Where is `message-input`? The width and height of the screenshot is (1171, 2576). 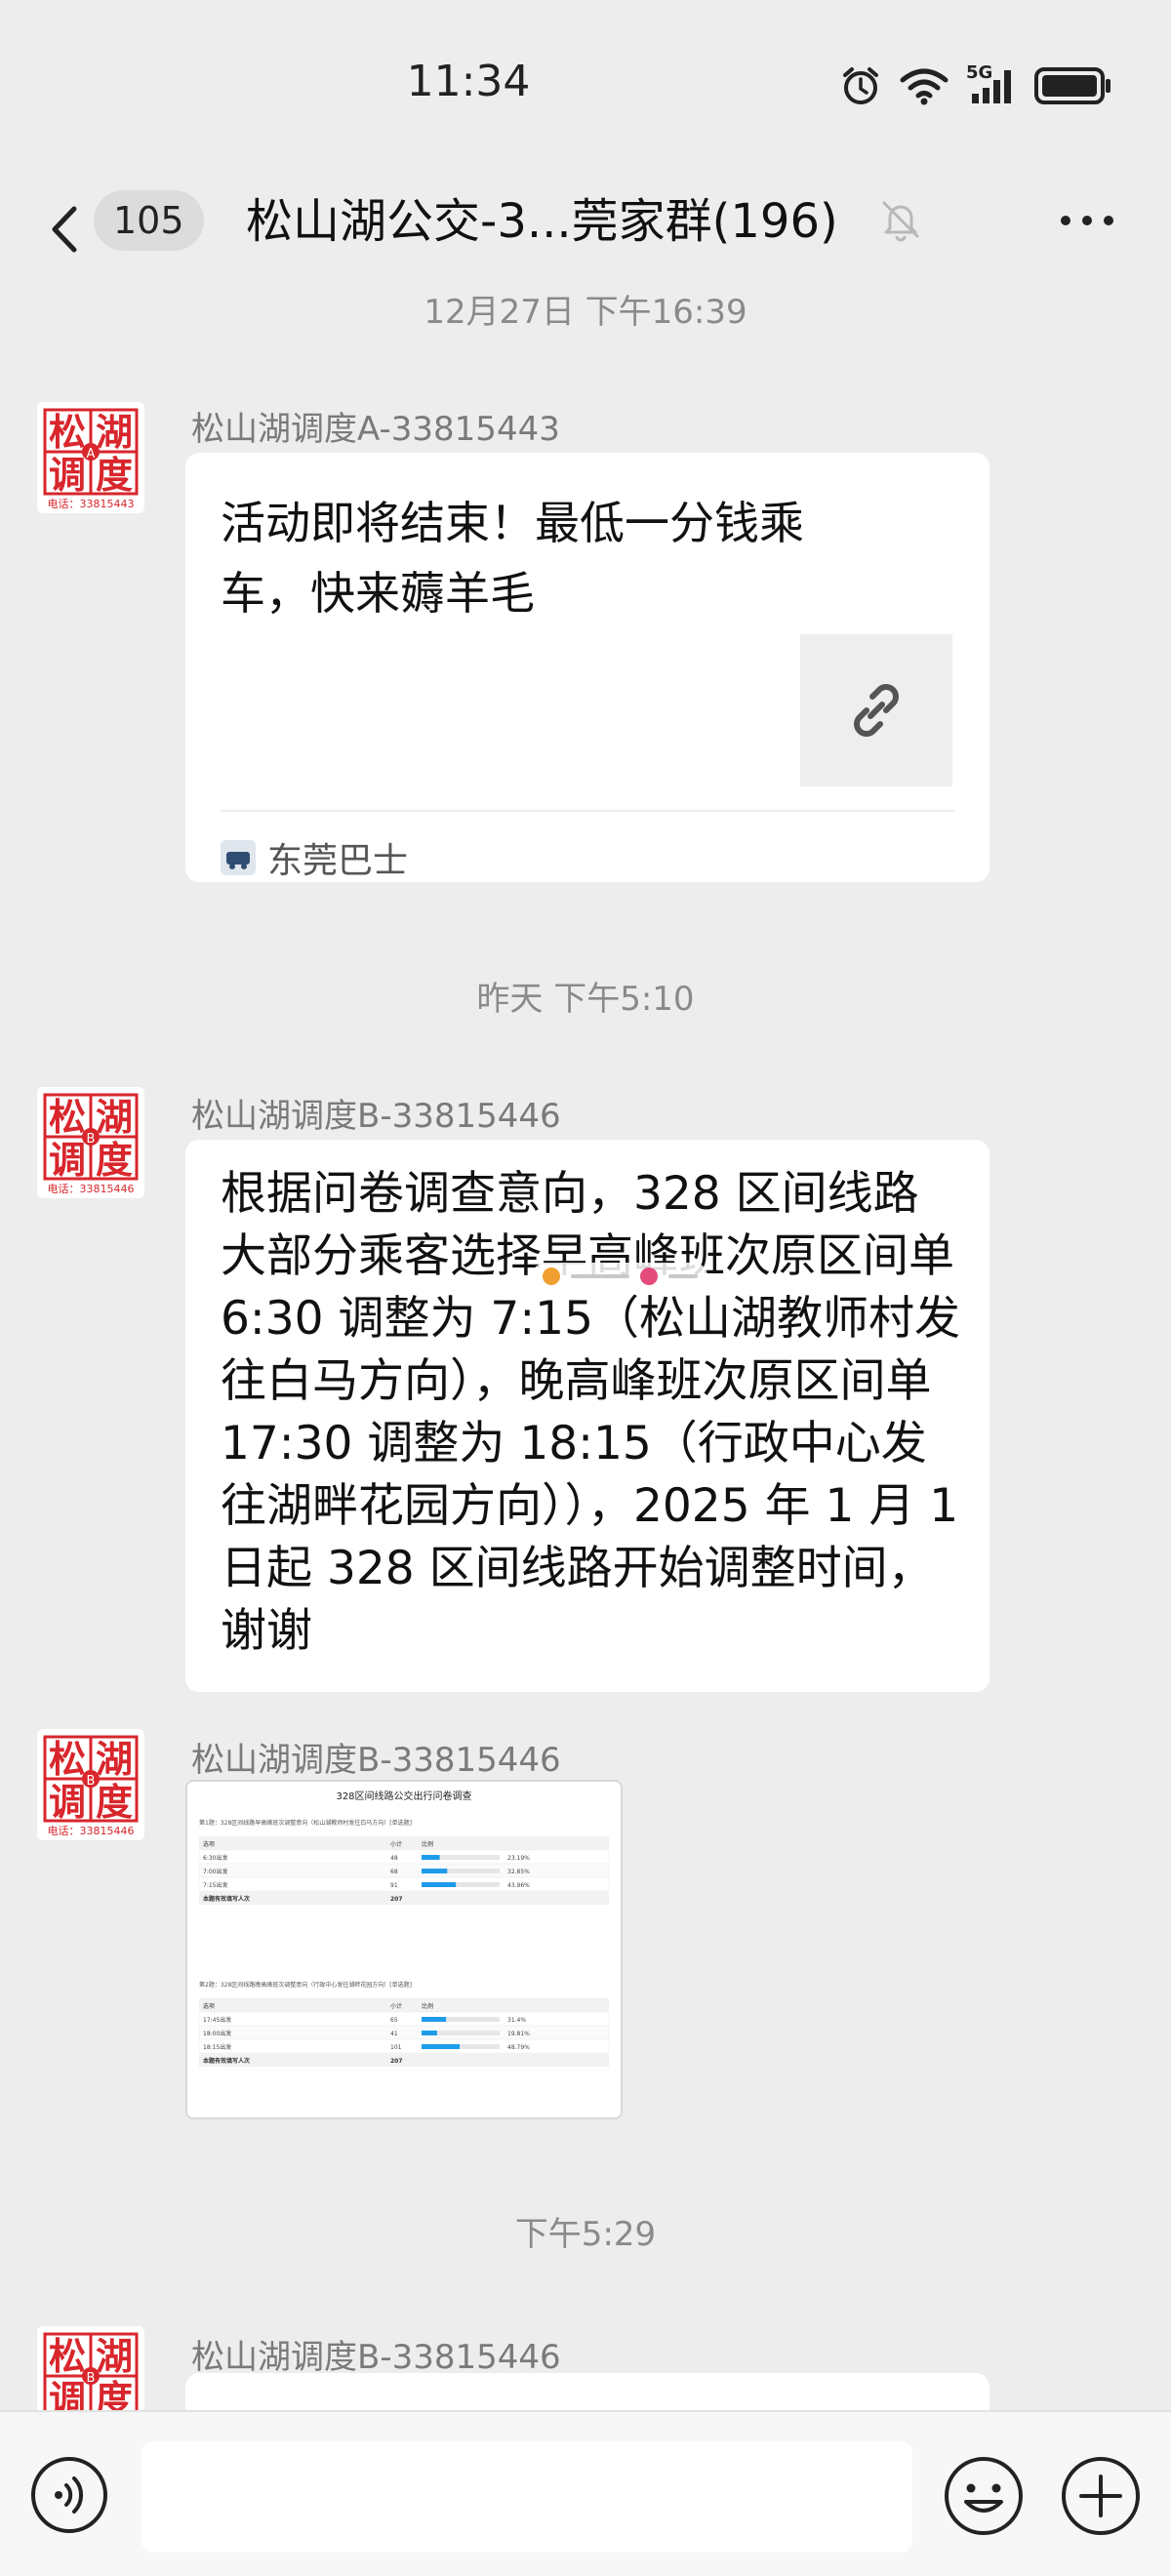 message-input is located at coordinates (526, 2497).